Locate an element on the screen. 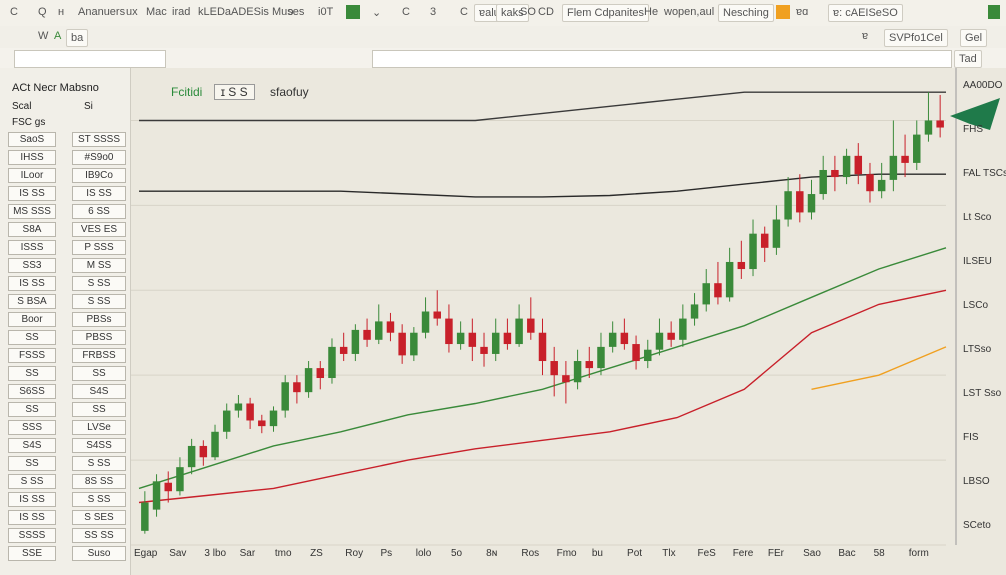 This screenshot has width=1006, height=575. watchlist-value-cell: 8S SS is located at coordinates (99, 481).